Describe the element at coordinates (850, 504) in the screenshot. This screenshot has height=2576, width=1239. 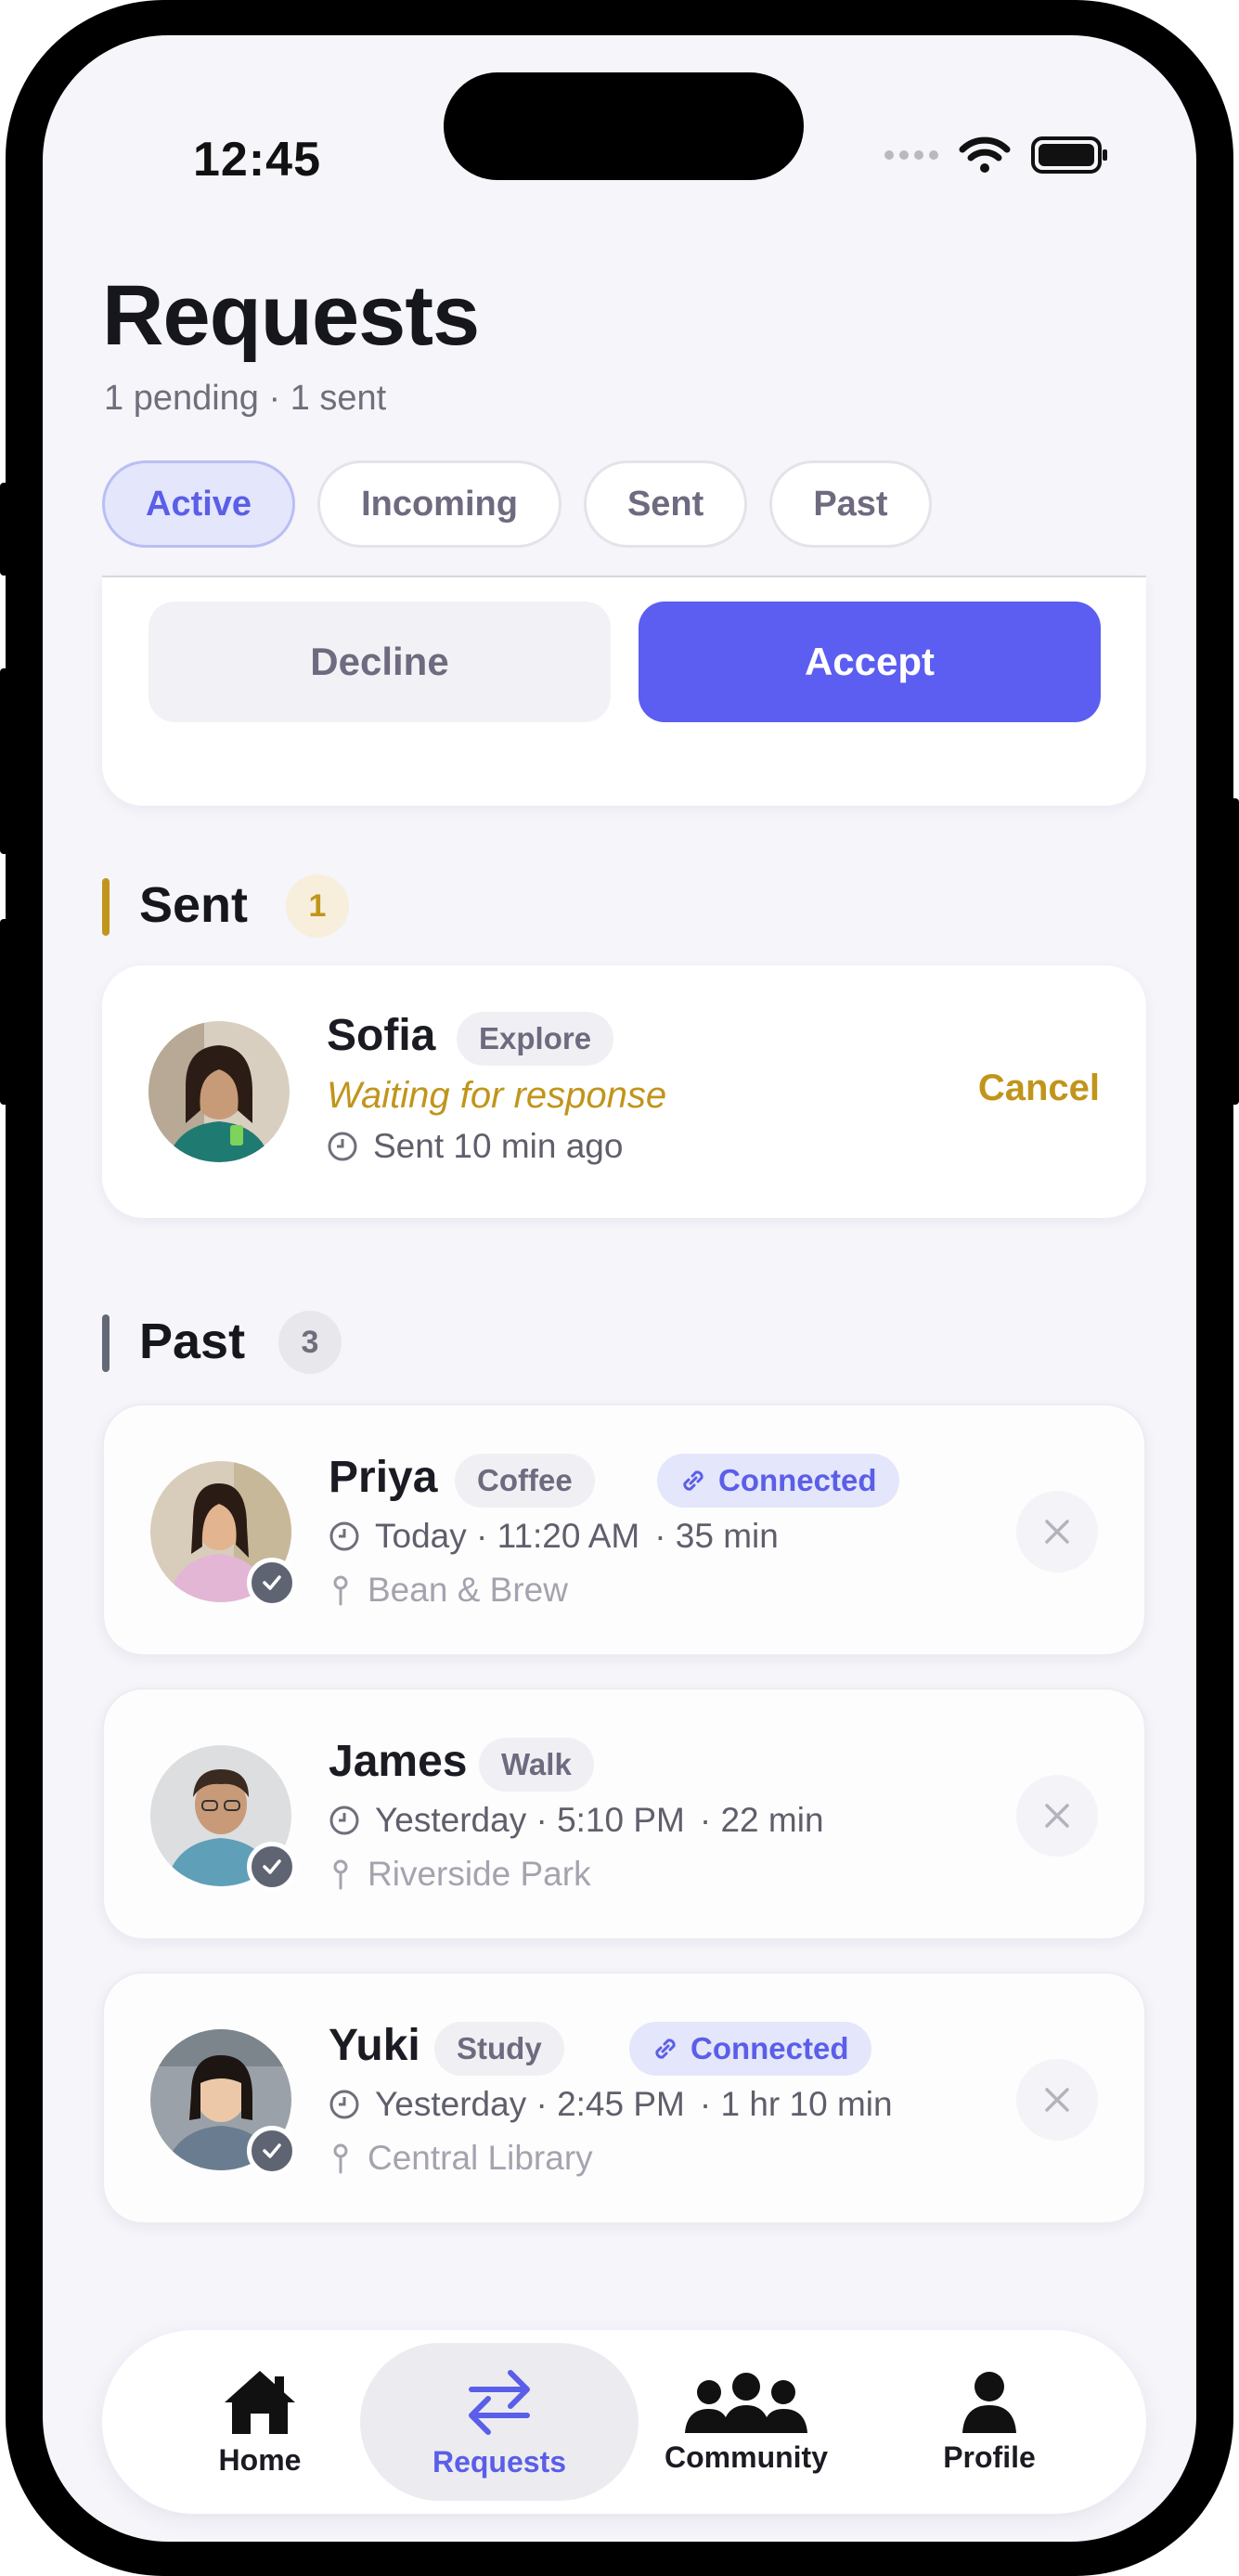
I see `filter-chip-past: Past` at that location.